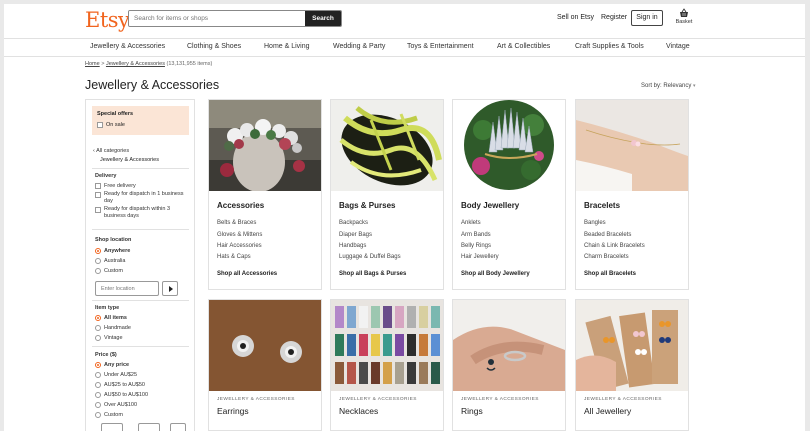 The height and width of the screenshot is (431, 810). What do you see at coordinates (523, 46) in the screenshot?
I see `nav-art-collectibles: Art & Collectibles` at bounding box center [523, 46].